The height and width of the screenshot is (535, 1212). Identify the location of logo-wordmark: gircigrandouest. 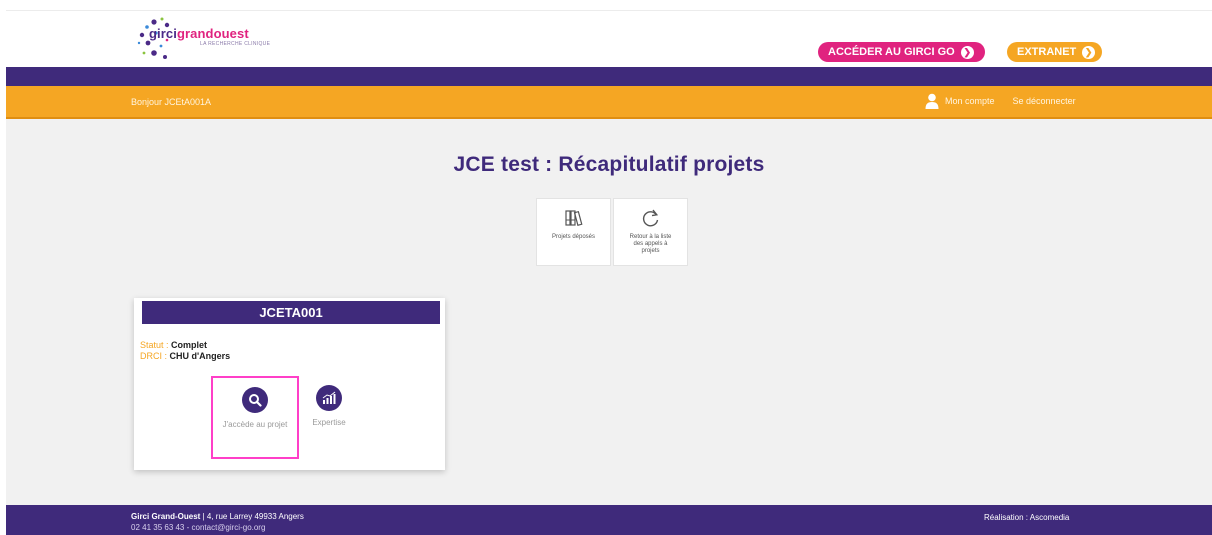
(199, 33).